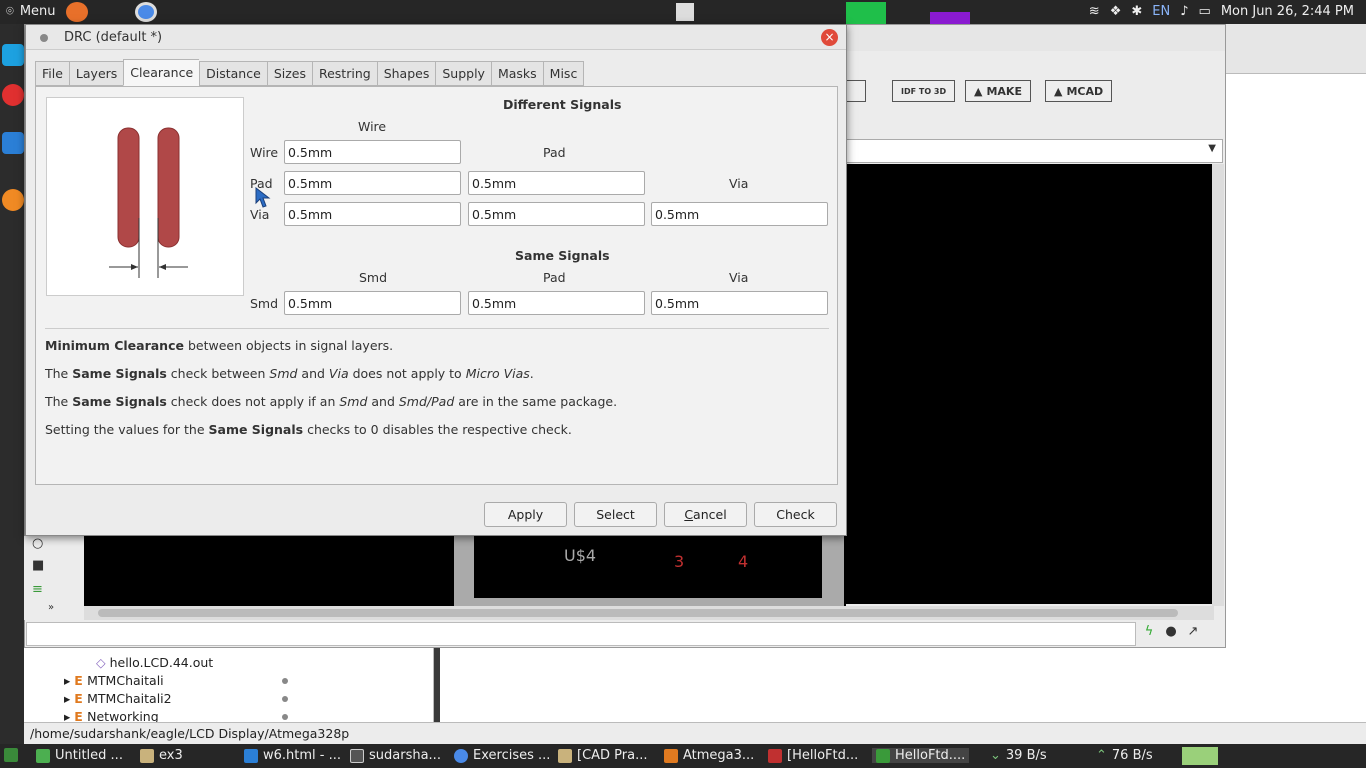  Describe the element at coordinates (13, 200) in the screenshot. I see `blender-icon` at that location.